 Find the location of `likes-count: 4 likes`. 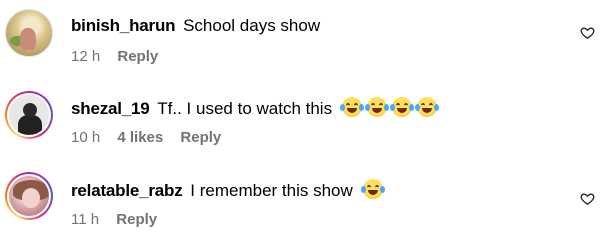

likes-count: 4 likes is located at coordinates (140, 137).